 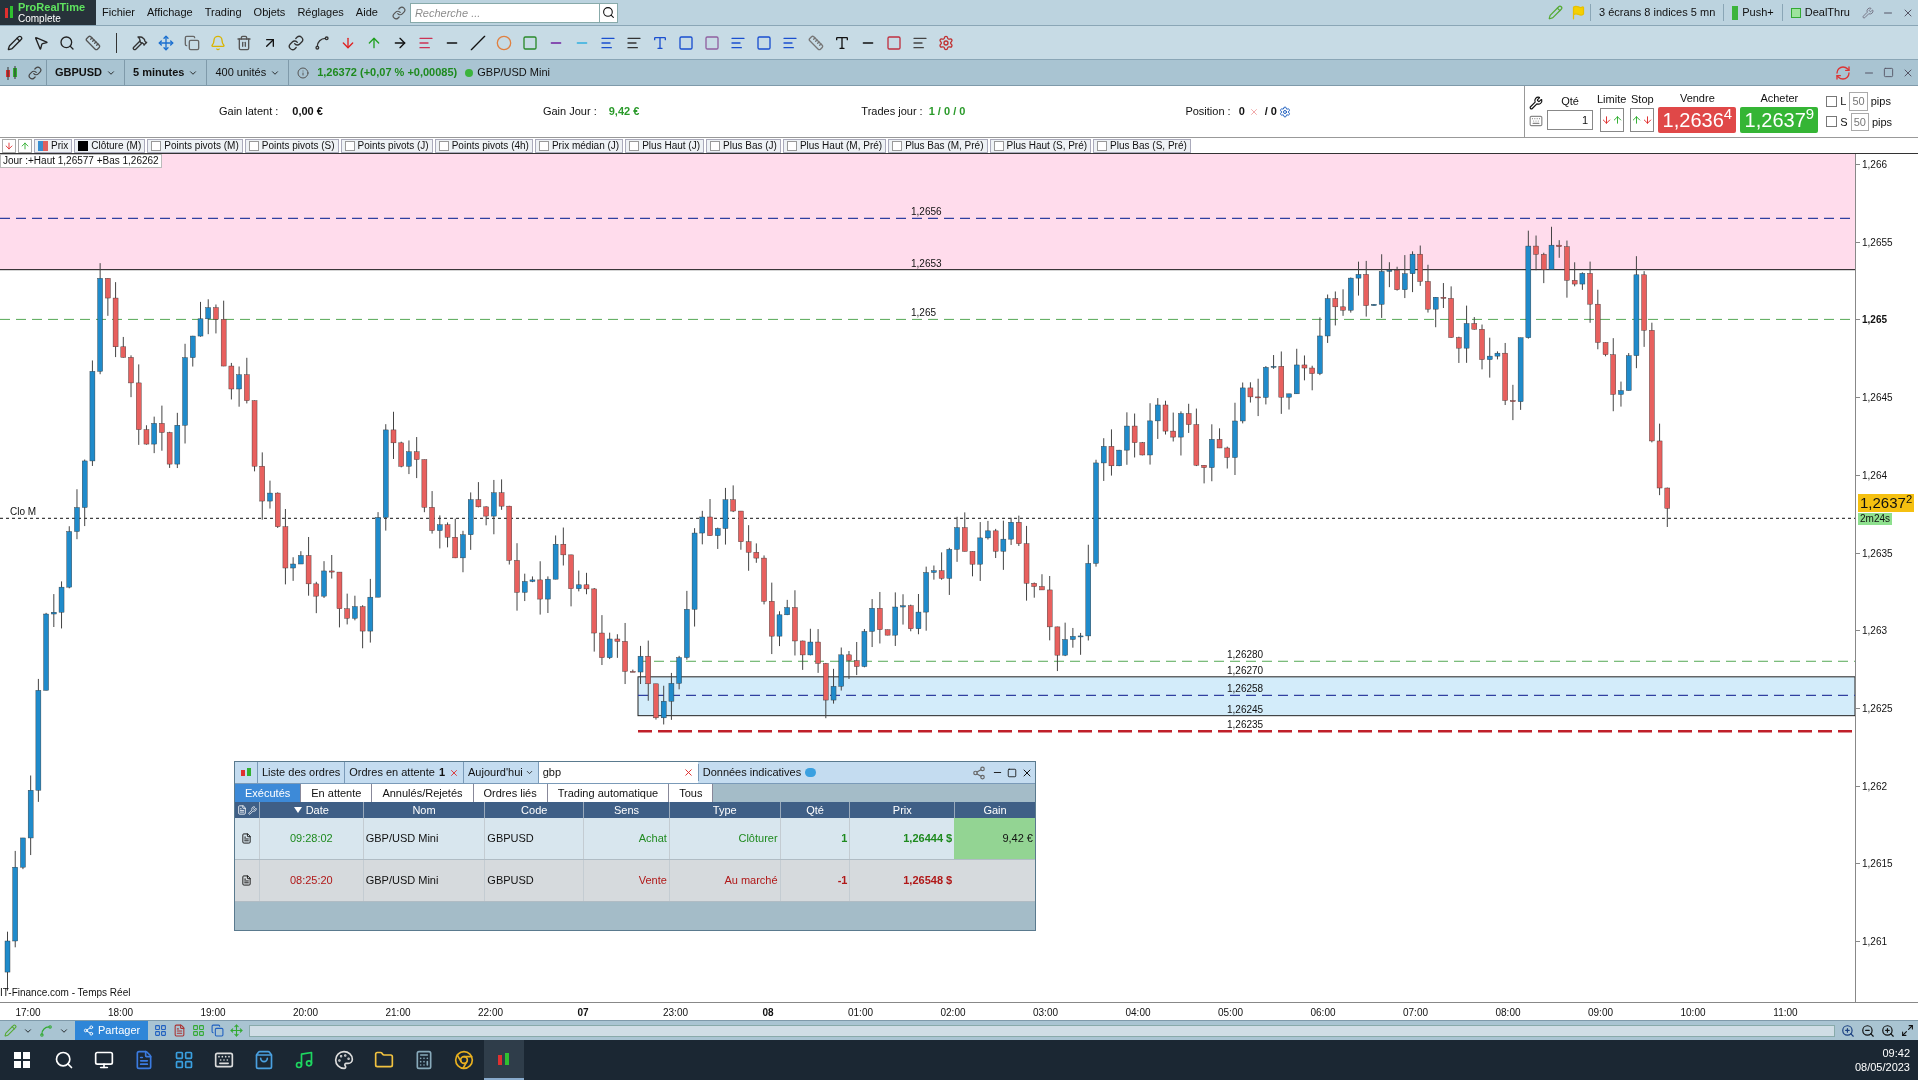 What do you see at coordinates (1697, 99) in the screenshot?
I see `sell-label: Vendre` at bounding box center [1697, 99].